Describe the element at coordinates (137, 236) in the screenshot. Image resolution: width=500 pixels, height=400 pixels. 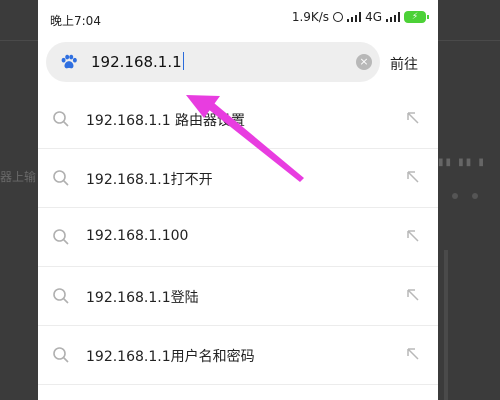
I see `suggestion-label: 192.168.1.100` at that location.